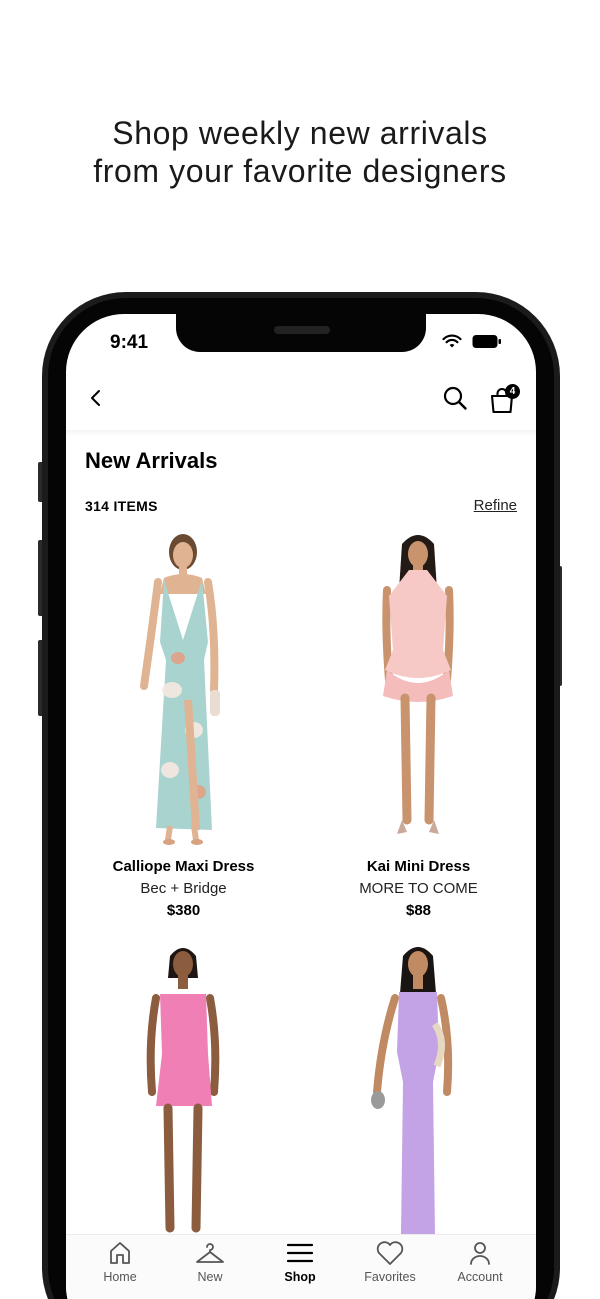 This screenshot has width=600, height=1299. What do you see at coordinates (210, 1253) in the screenshot?
I see `hanger-icon` at bounding box center [210, 1253].